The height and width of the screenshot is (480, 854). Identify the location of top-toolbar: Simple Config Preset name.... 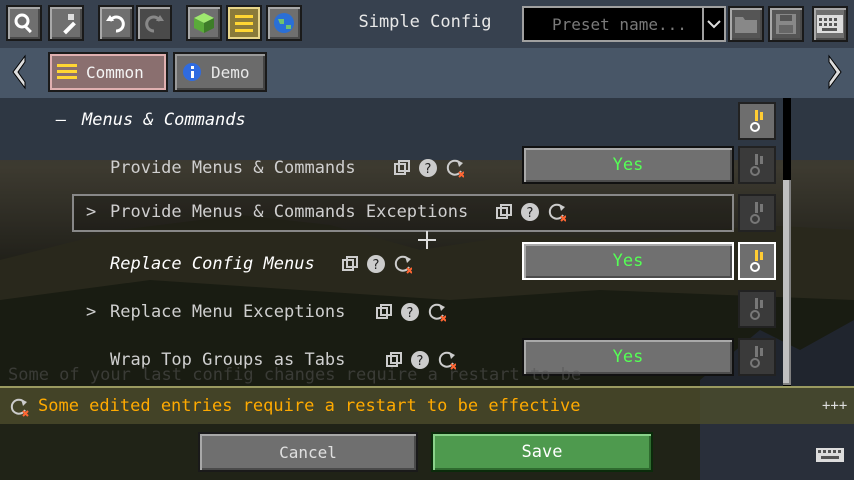
(427, 24).